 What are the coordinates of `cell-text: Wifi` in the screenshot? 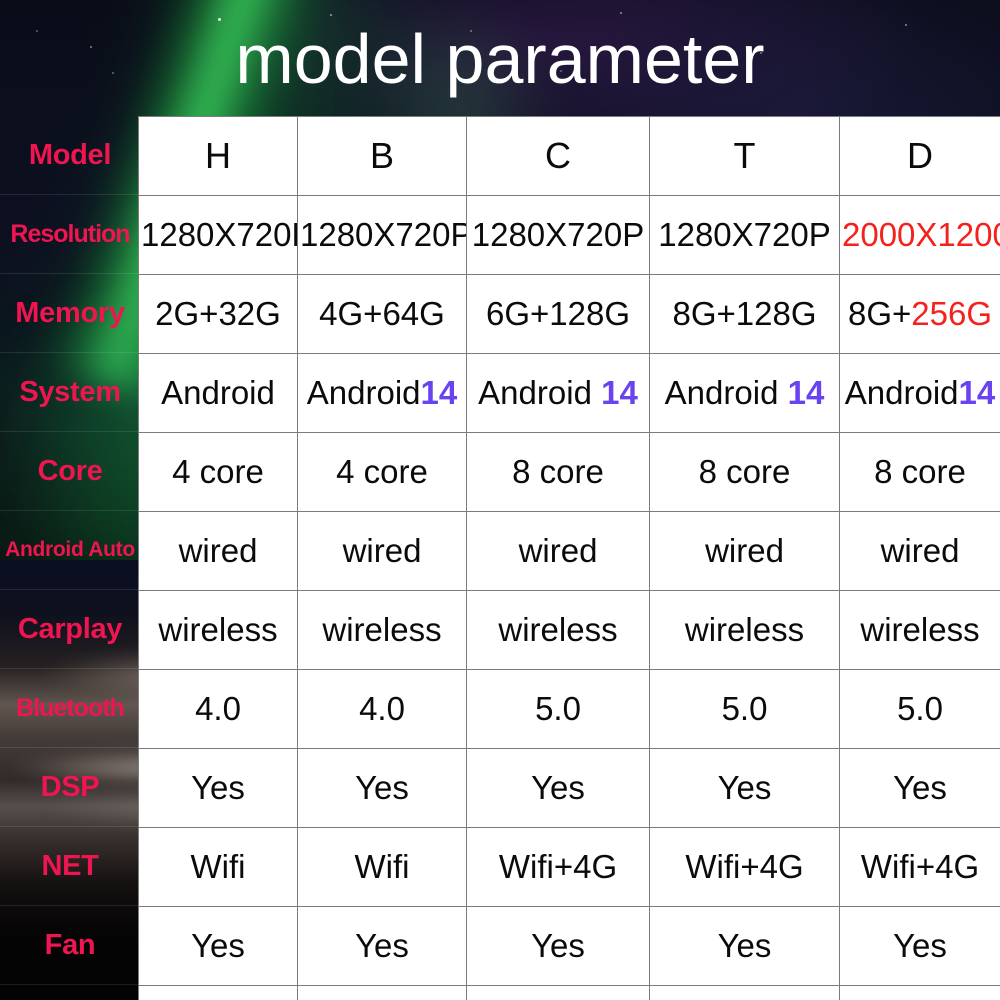 It's located at (382, 866).